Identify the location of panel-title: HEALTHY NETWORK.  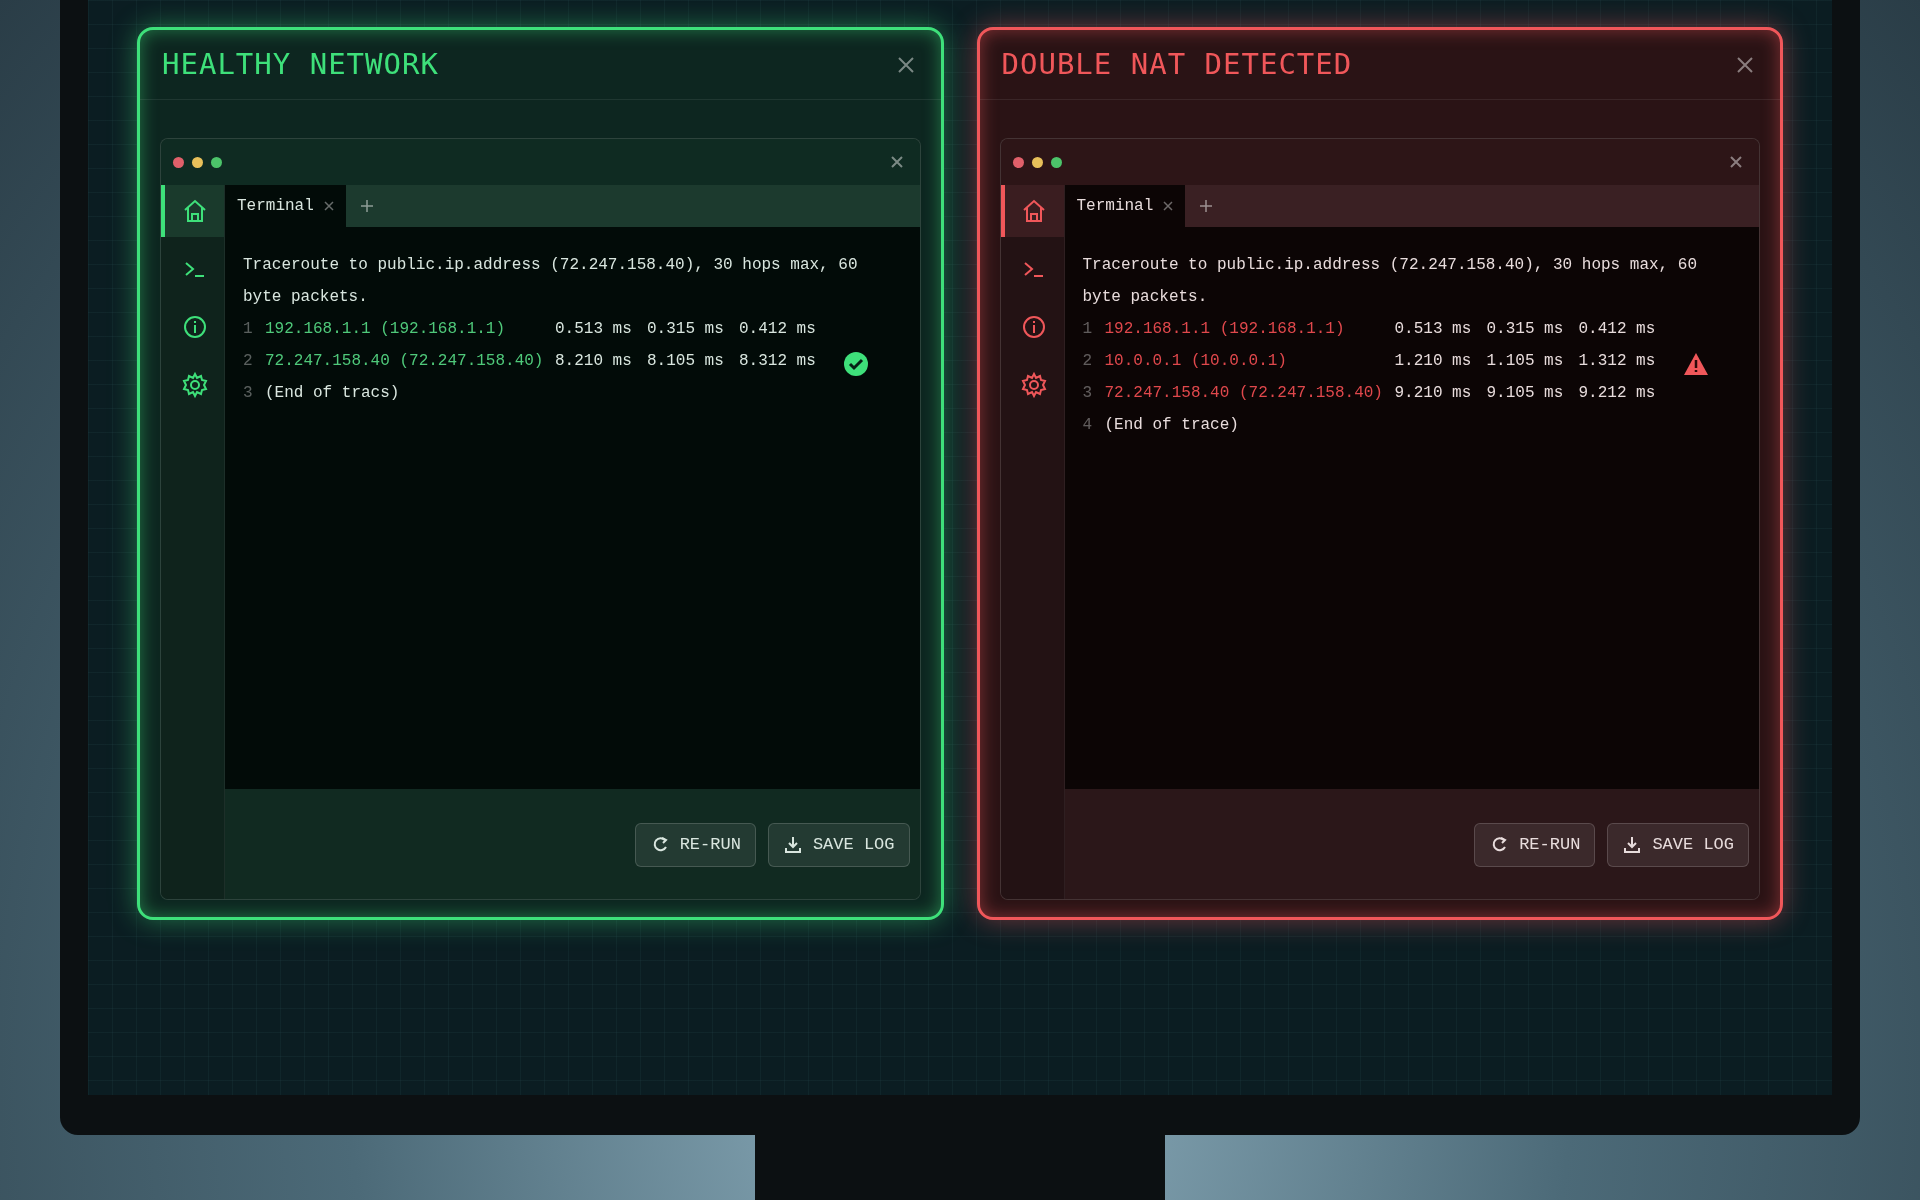
(300, 64).